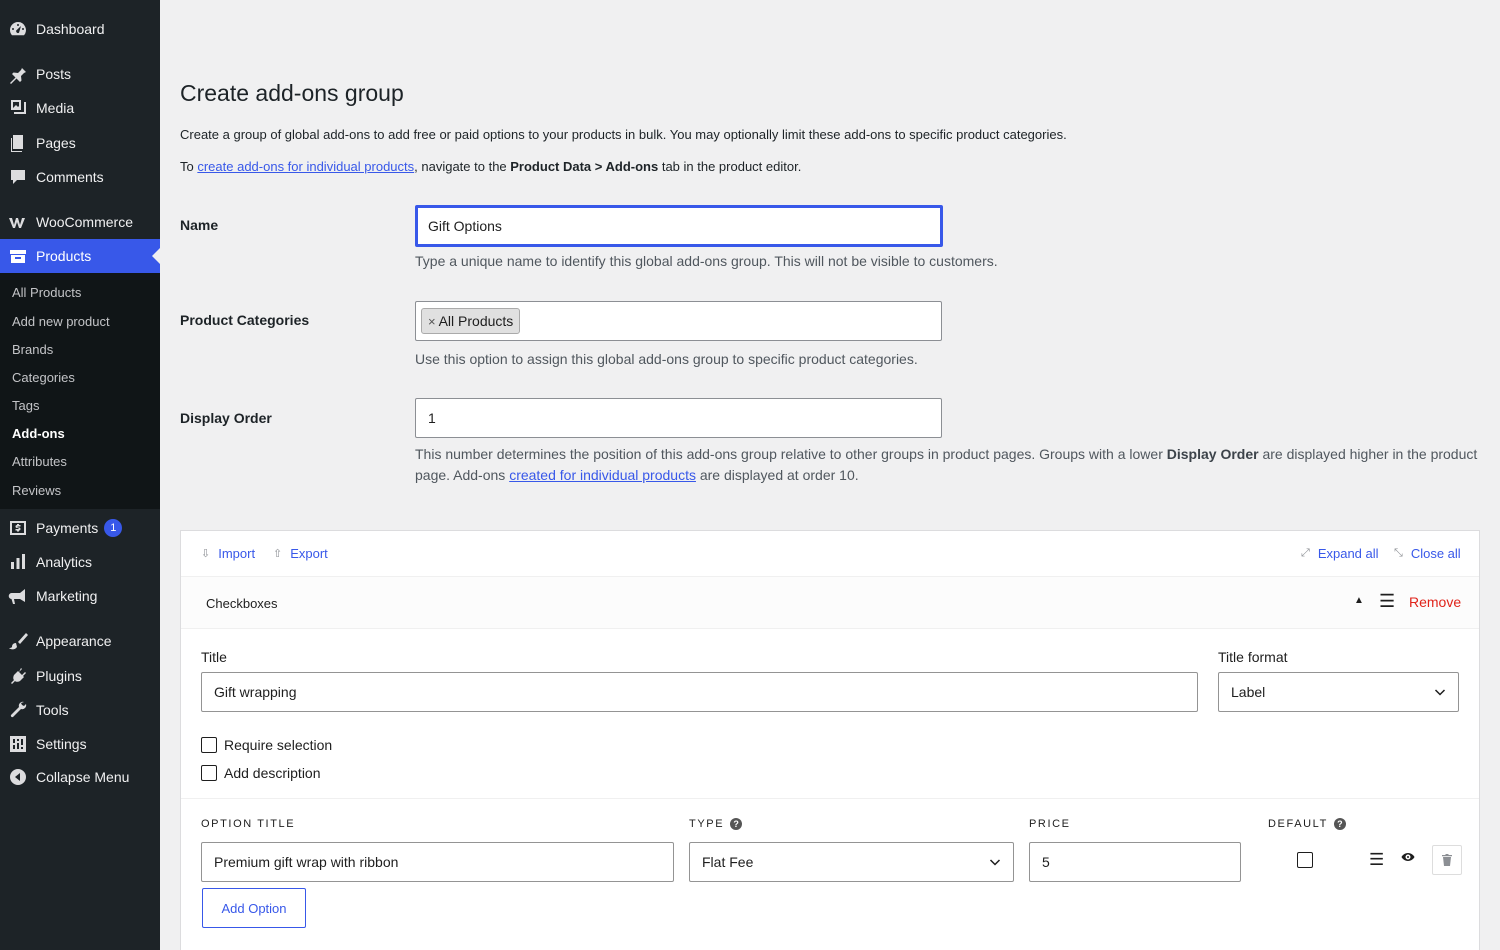 Image resolution: width=1500 pixels, height=950 pixels. I want to click on header-text: TYPE, so click(707, 824).